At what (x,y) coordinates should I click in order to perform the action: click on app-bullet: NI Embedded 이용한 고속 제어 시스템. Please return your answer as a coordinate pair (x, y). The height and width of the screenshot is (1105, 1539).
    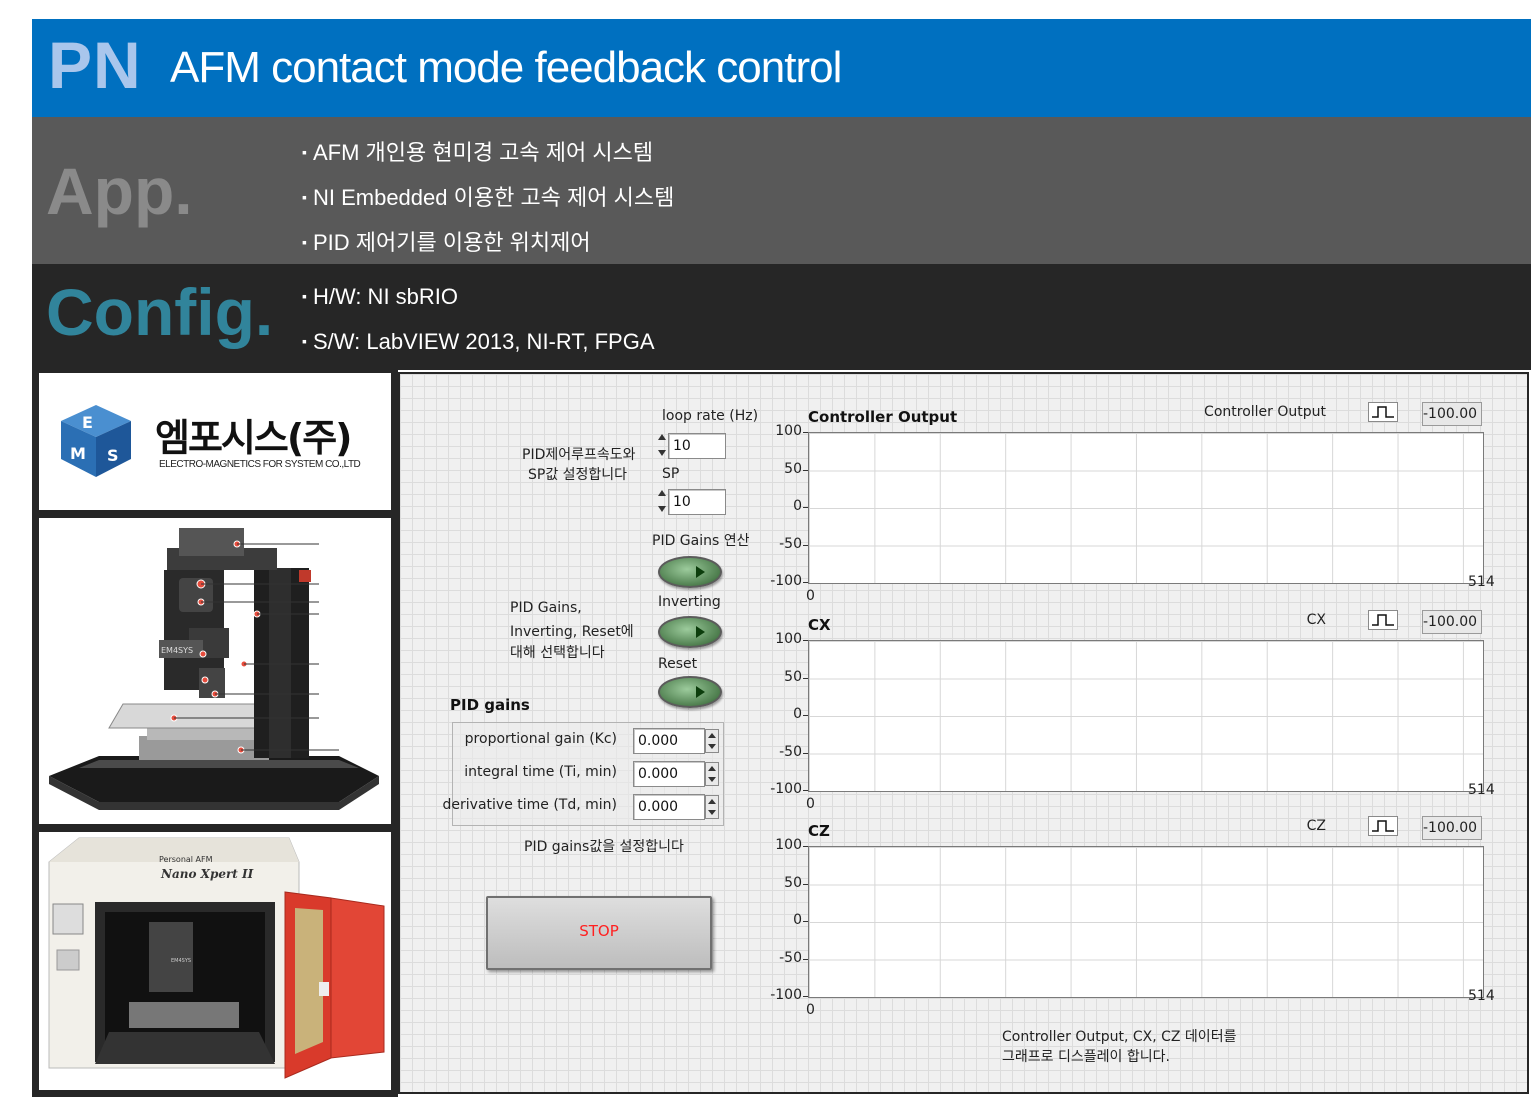
    Looking at the image, I should click on (488, 196).